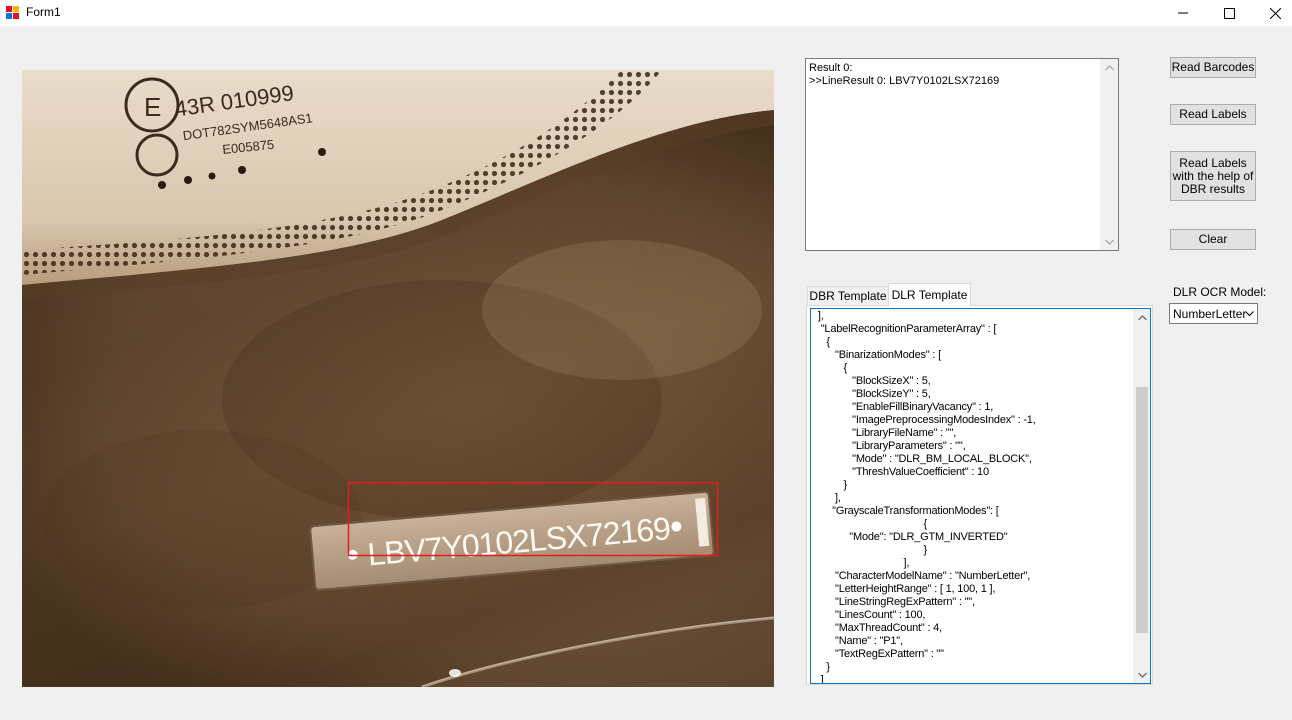  Describe the element at coordinates (1213, 176) in the screenshot. I see `read-labels-dbr-button: Read Labels with the help of DBR results` at that location.